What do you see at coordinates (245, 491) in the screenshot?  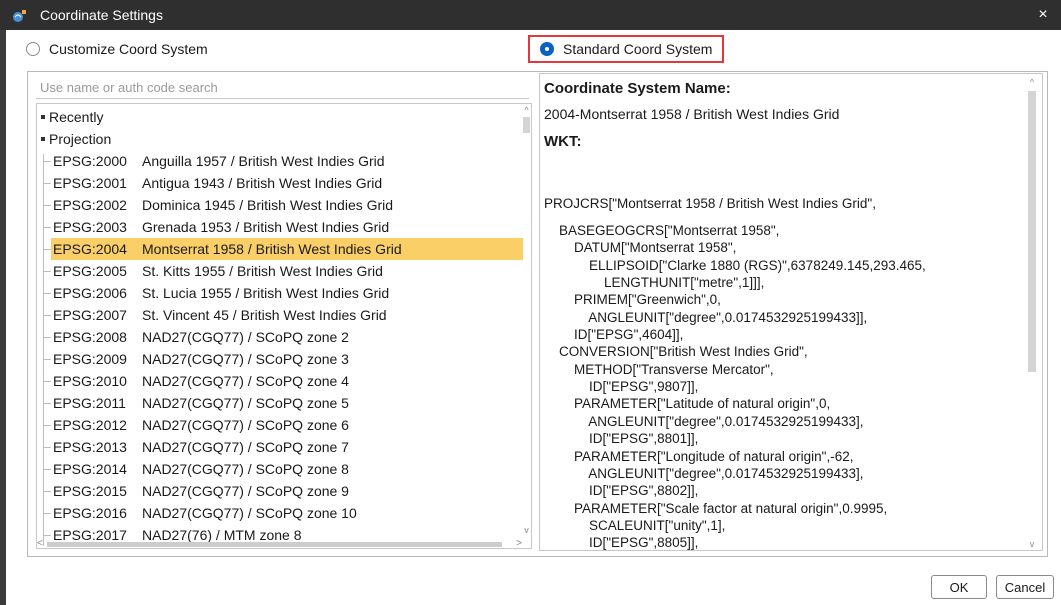 I see `row-name: NAD27(CGQ77) / SCoPQ zone 9` at bounding box center [245, 491].